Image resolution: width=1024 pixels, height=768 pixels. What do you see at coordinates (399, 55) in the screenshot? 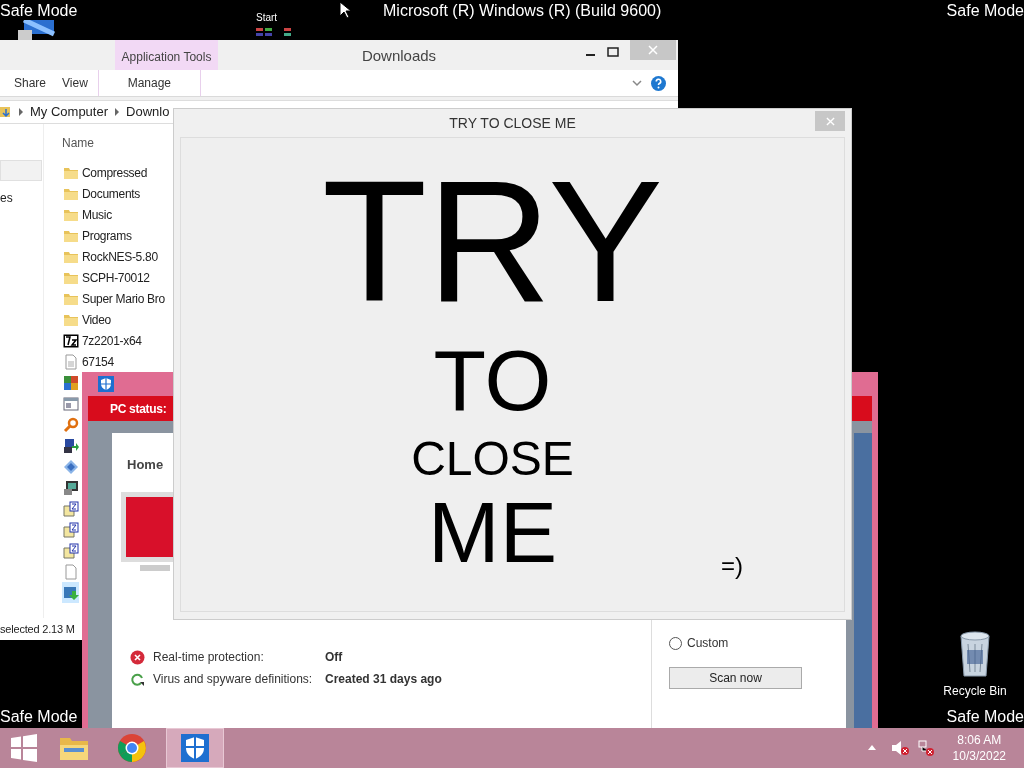
I see `window-title: Downloads` at bounding box center [399, 55].